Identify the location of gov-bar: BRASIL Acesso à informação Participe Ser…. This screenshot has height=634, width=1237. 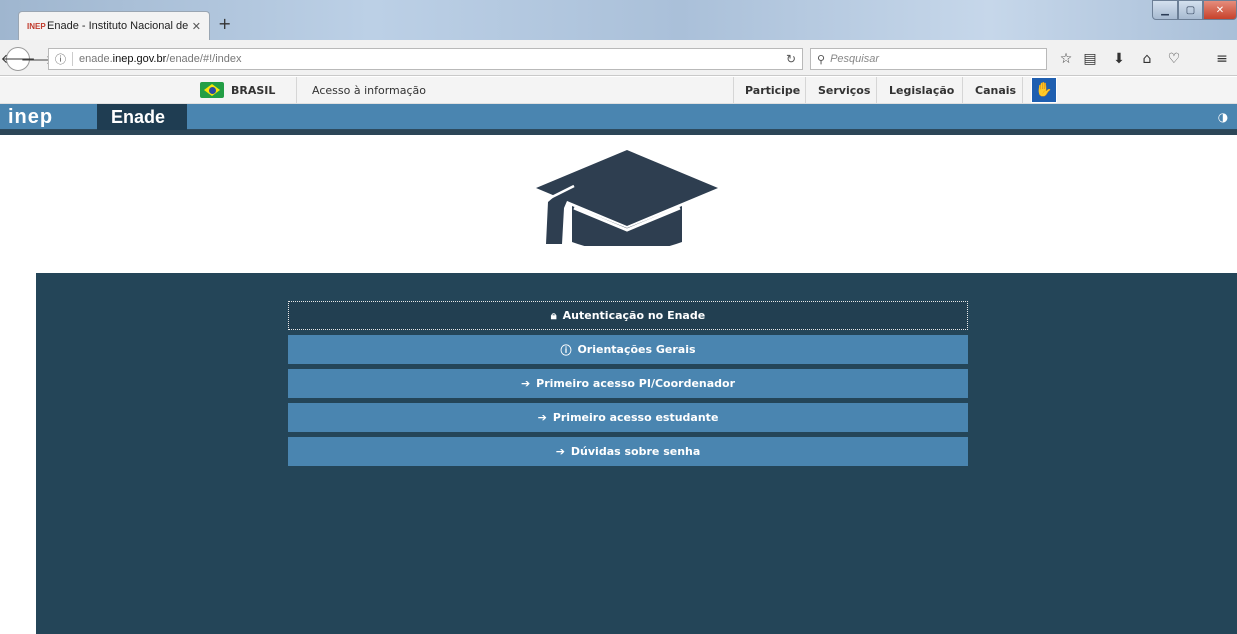
(618, 90).